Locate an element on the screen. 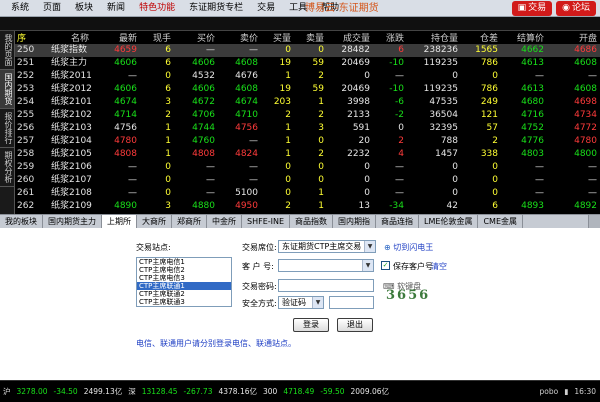  column-header: 最新 is located at coordinates (121, 37).